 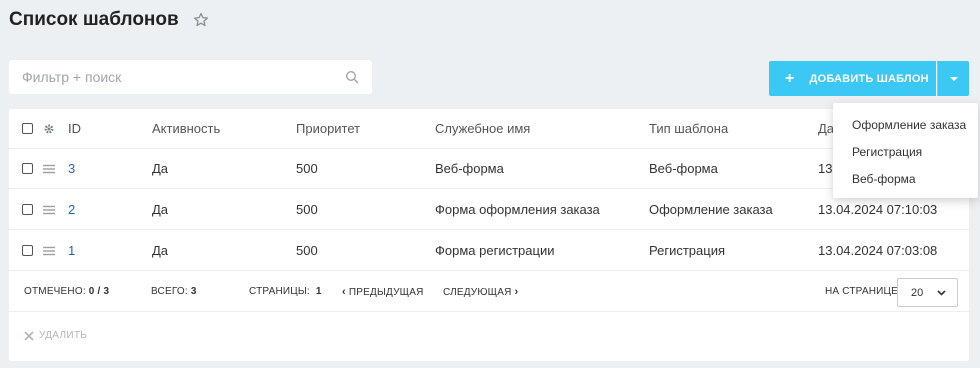 I want to click on next-page-label: СЛЕДУЮЩАЯ, so click(x=477, y=292).